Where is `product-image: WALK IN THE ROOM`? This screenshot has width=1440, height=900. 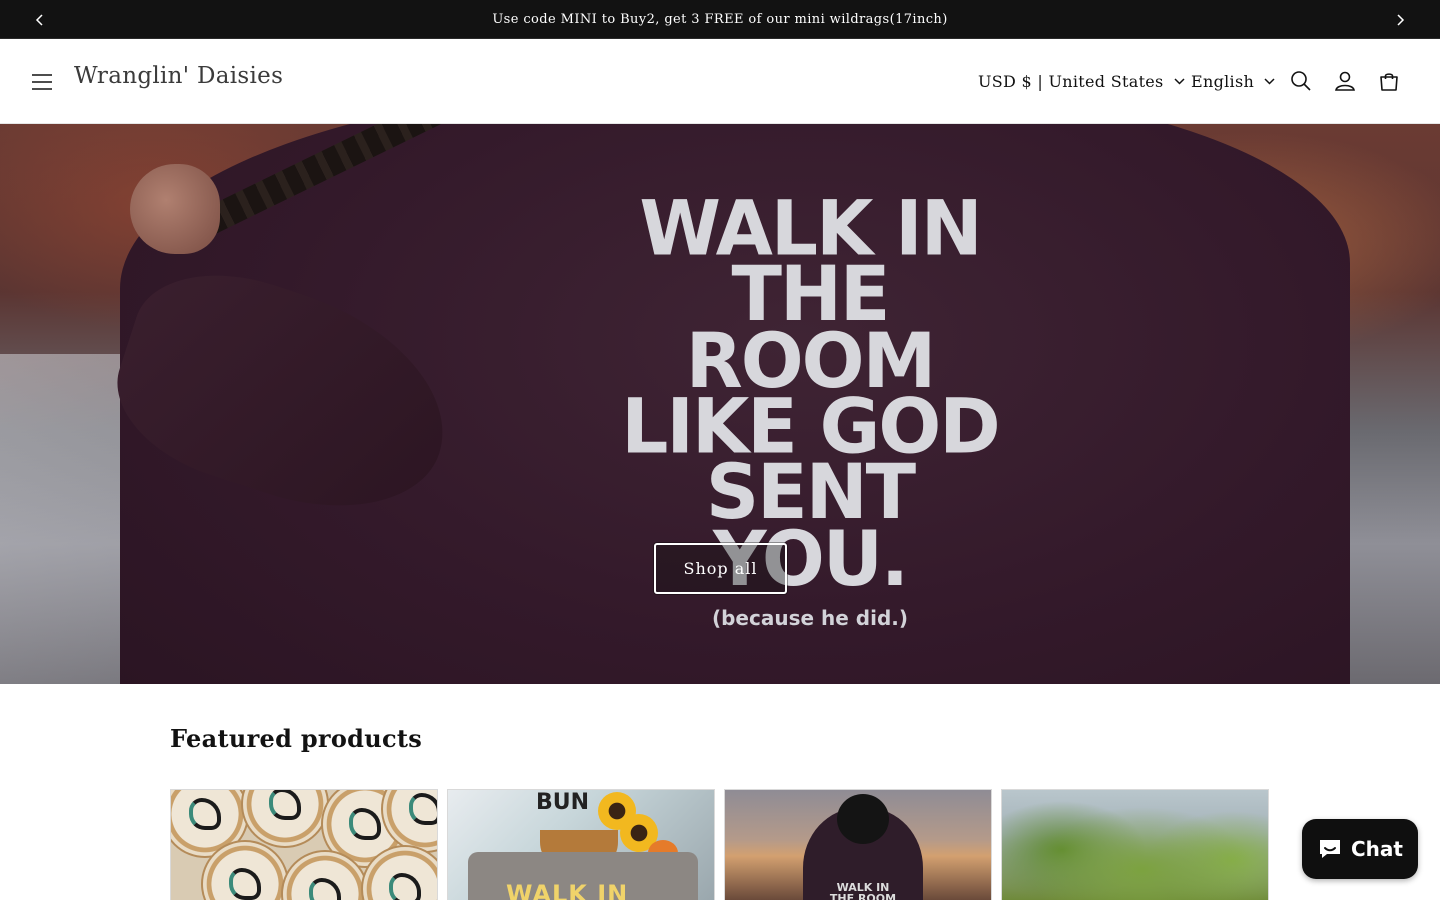
product-image: WALK IN THE ROOM is located at coordinates (858, 845).